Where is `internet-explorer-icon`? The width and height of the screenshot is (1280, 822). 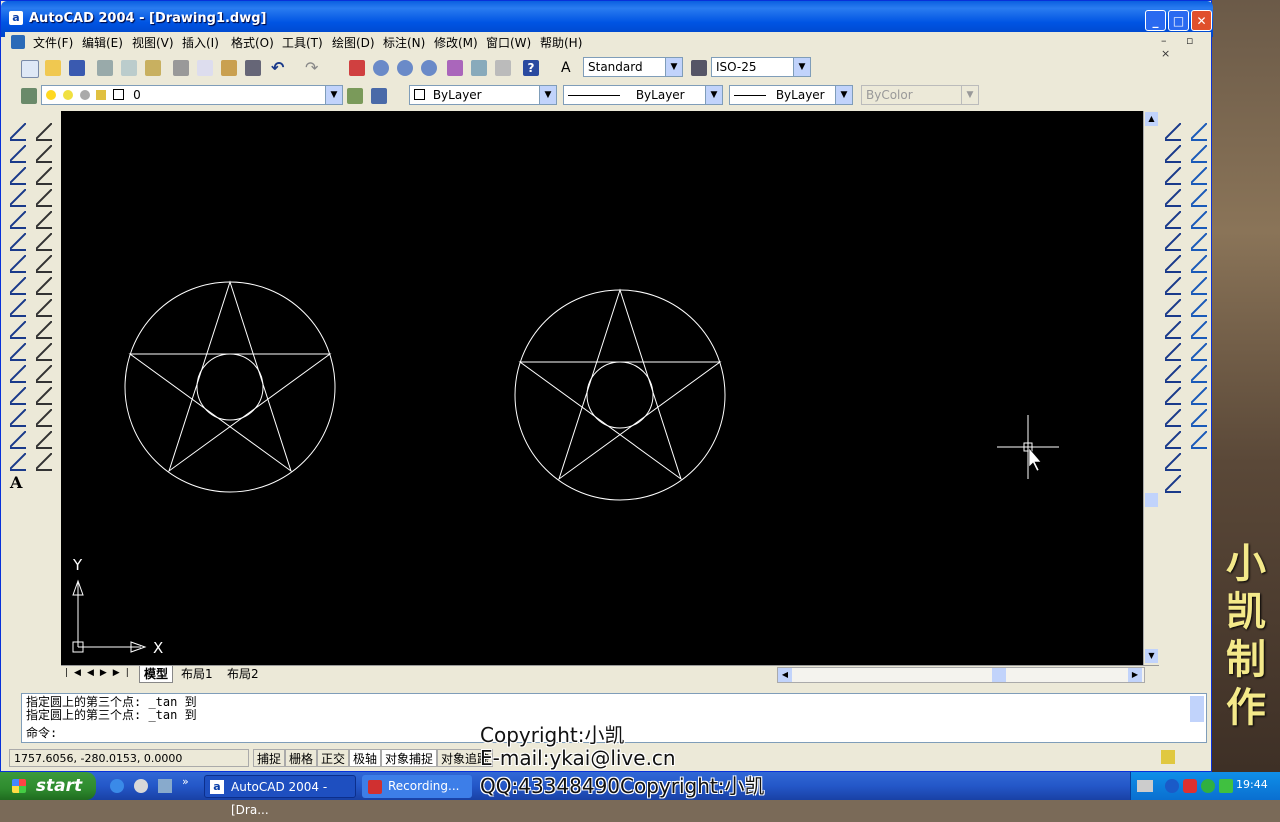 internet-explorer-icon is located at coordinates (117, 786).